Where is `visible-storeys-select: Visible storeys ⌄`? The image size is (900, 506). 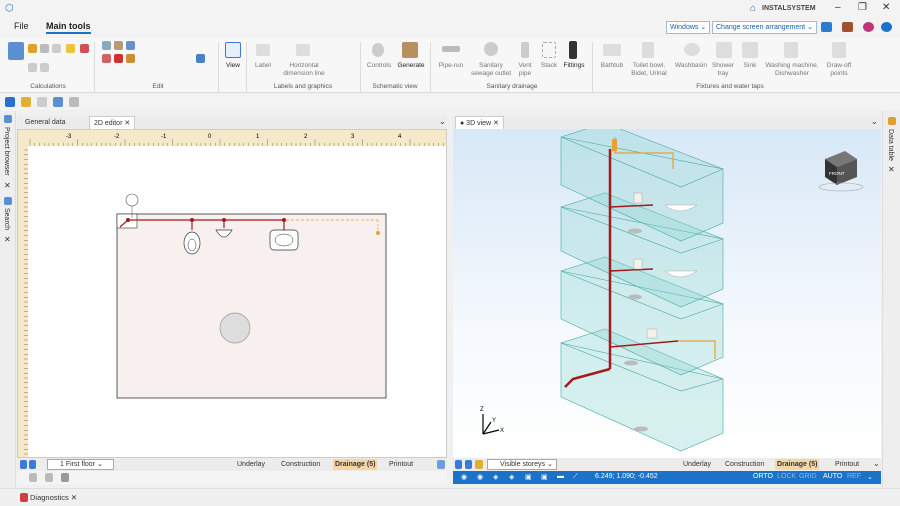
visible-storeys-select: Visible storeys ⌄ is located at coordinates (522, 464).